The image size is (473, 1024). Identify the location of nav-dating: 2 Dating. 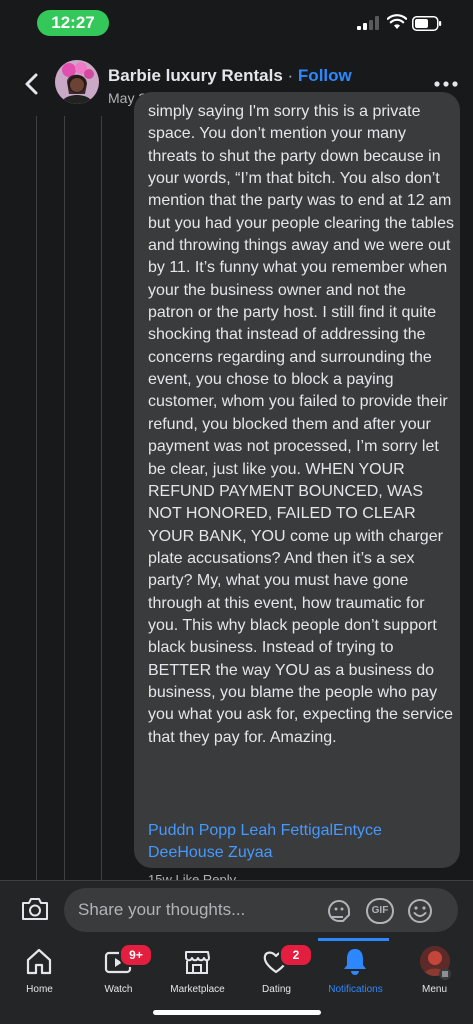
(276, 973).